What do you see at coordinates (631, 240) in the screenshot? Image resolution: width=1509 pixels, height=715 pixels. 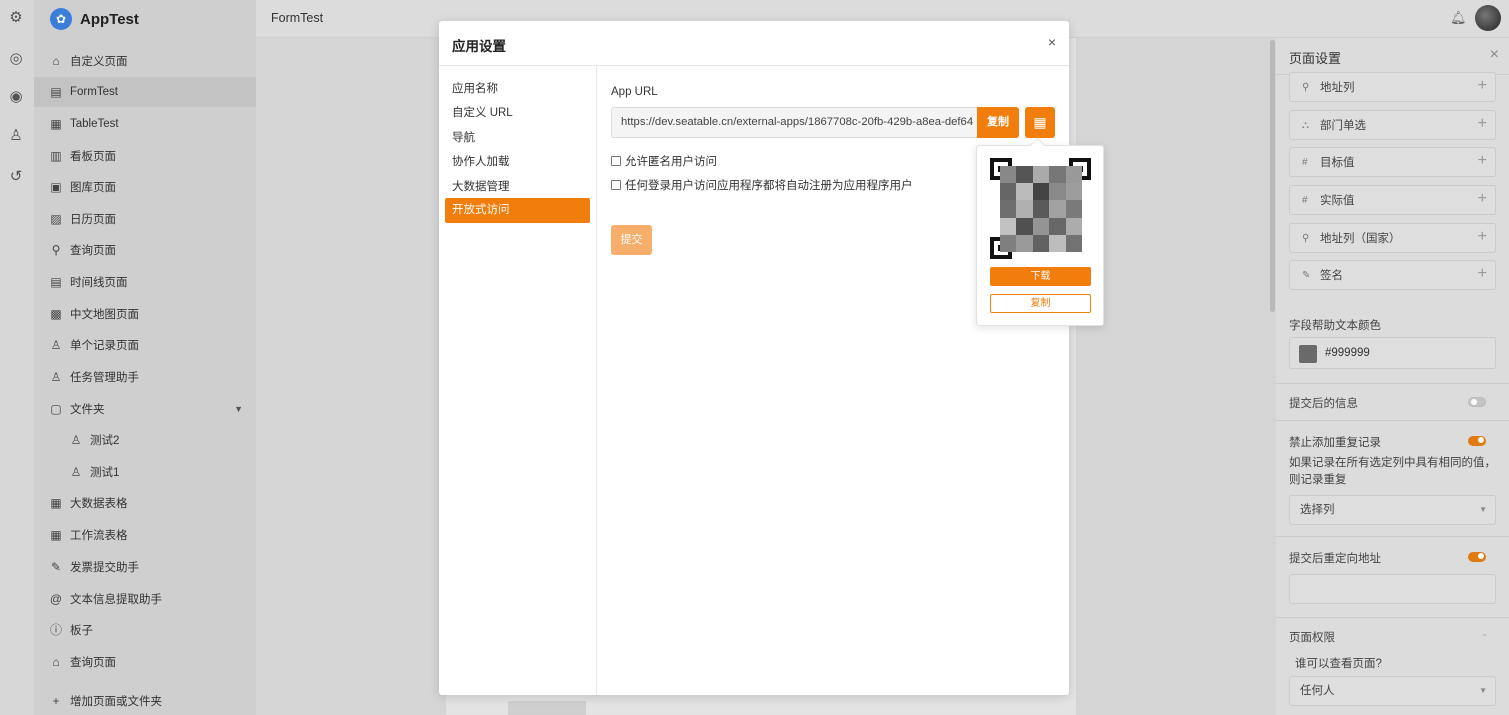 I see `submit-button: 提交` at bounding box center [631, 240].